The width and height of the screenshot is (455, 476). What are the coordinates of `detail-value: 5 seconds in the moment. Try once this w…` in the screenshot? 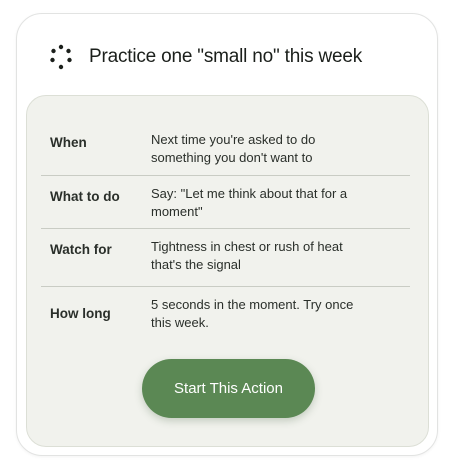 It's located at (252, 313).